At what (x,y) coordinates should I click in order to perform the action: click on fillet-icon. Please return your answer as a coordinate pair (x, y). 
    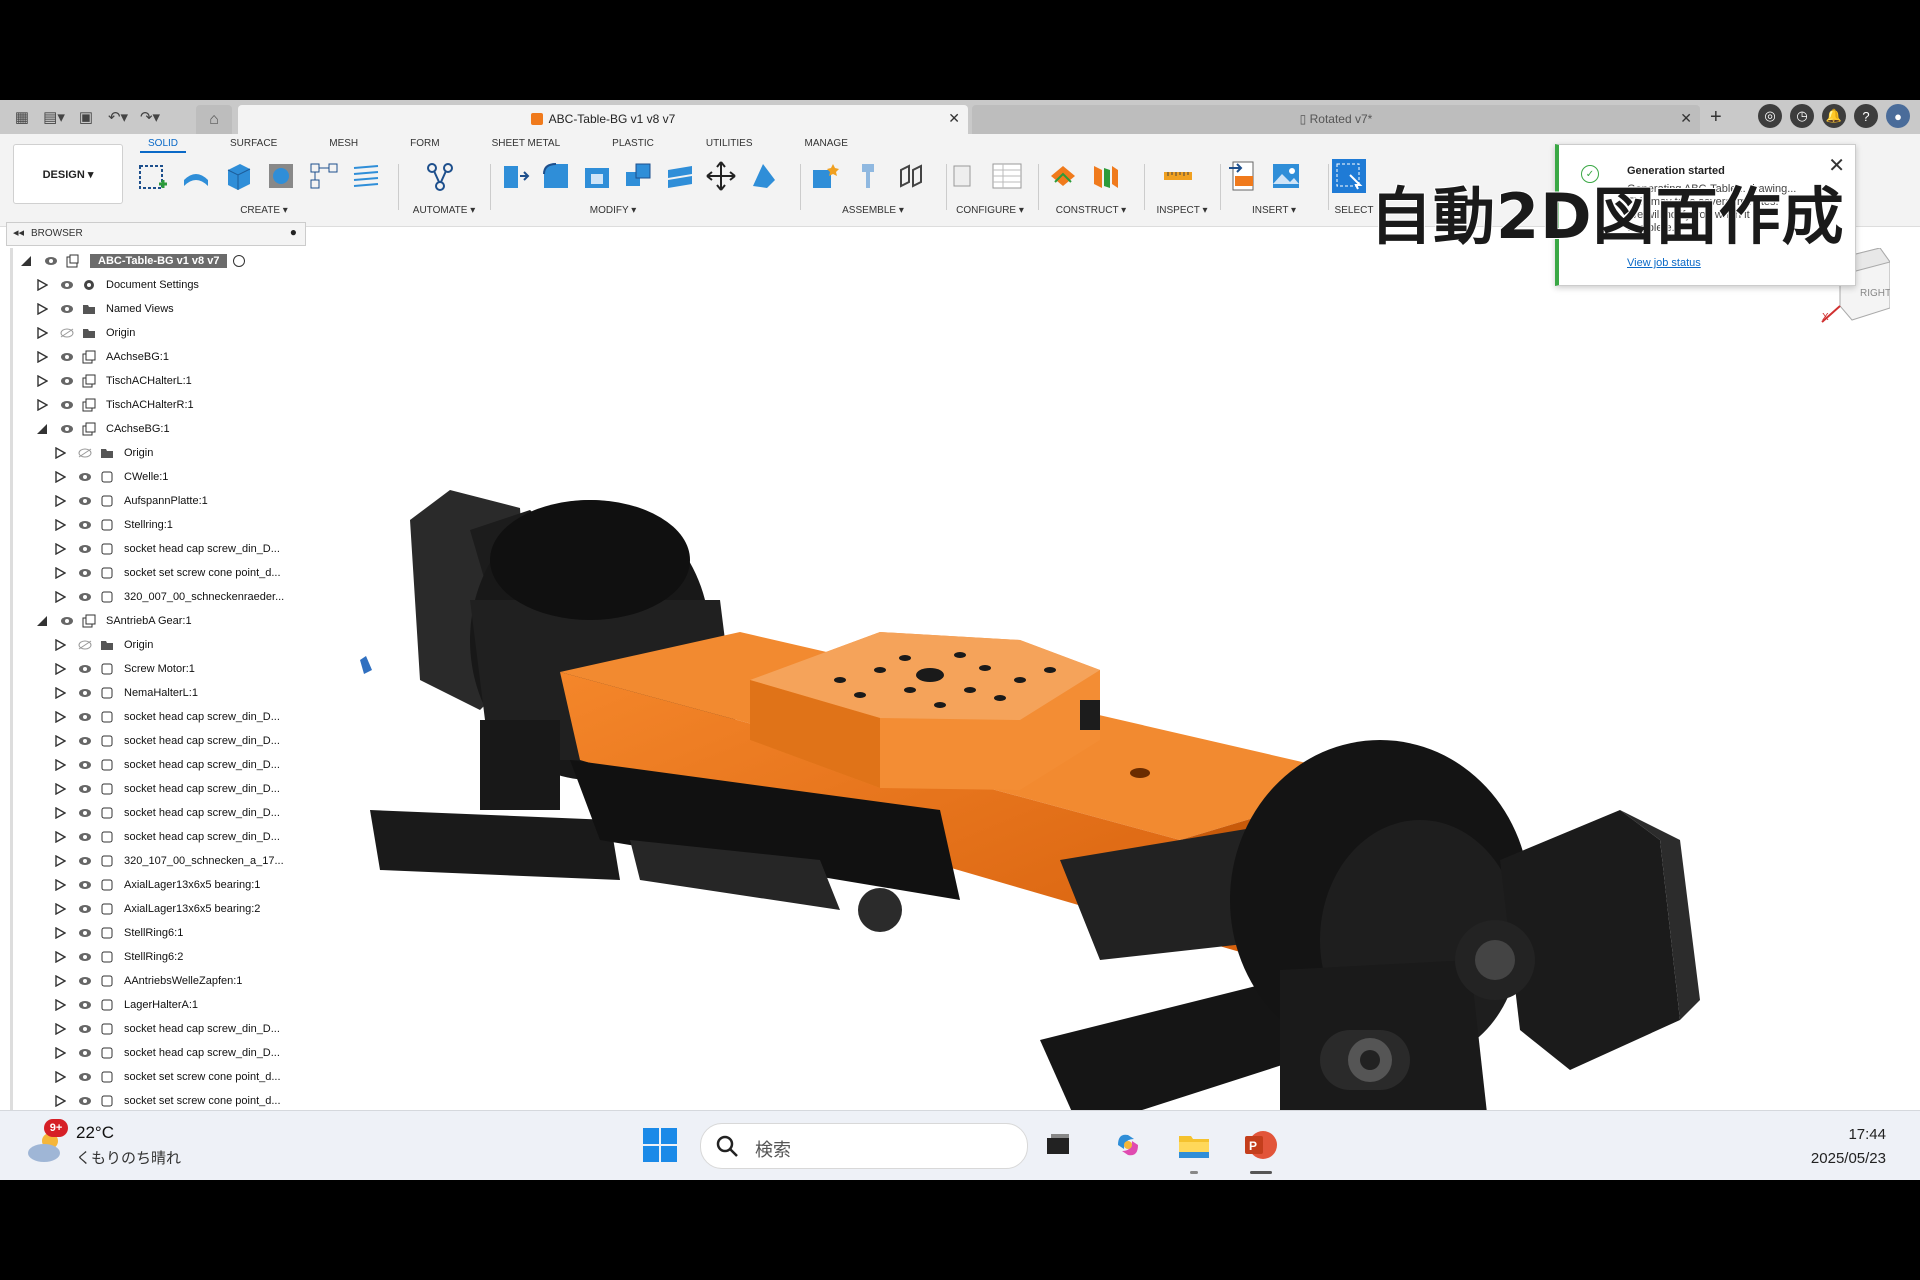
    Looking at the image, I should click on (555, 176).